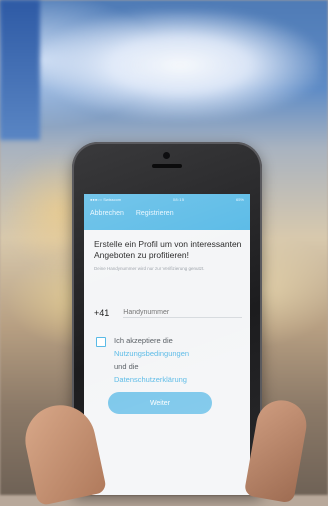 Image resolution: width=328 pixels, height=506 pixels. Describe the element at coordinates (239, 199) in the screenshot. I see `battery-label: 65%` at that location.